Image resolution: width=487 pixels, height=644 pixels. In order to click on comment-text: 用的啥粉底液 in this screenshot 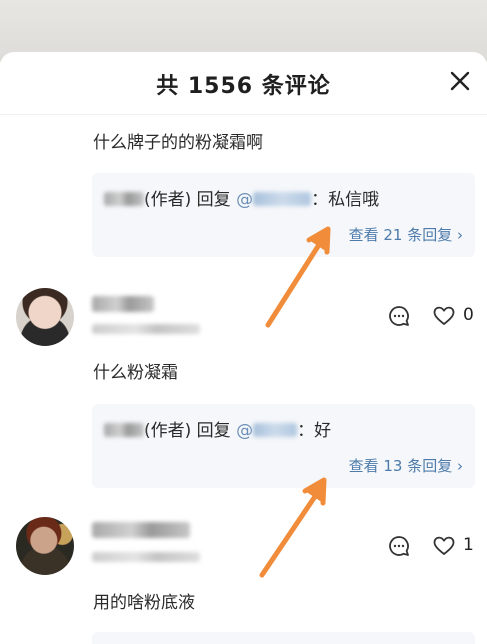, I will do `click(144, 603)`.